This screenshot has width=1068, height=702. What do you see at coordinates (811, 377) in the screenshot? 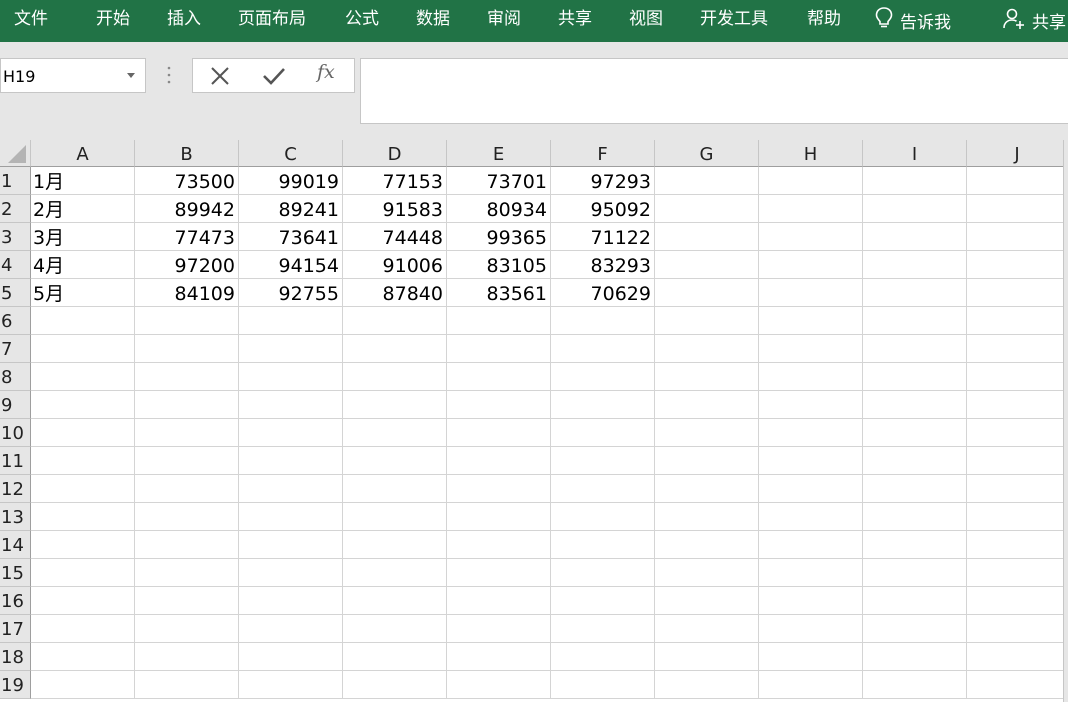
I see `cell-H8` at bounding box center [811, 377].